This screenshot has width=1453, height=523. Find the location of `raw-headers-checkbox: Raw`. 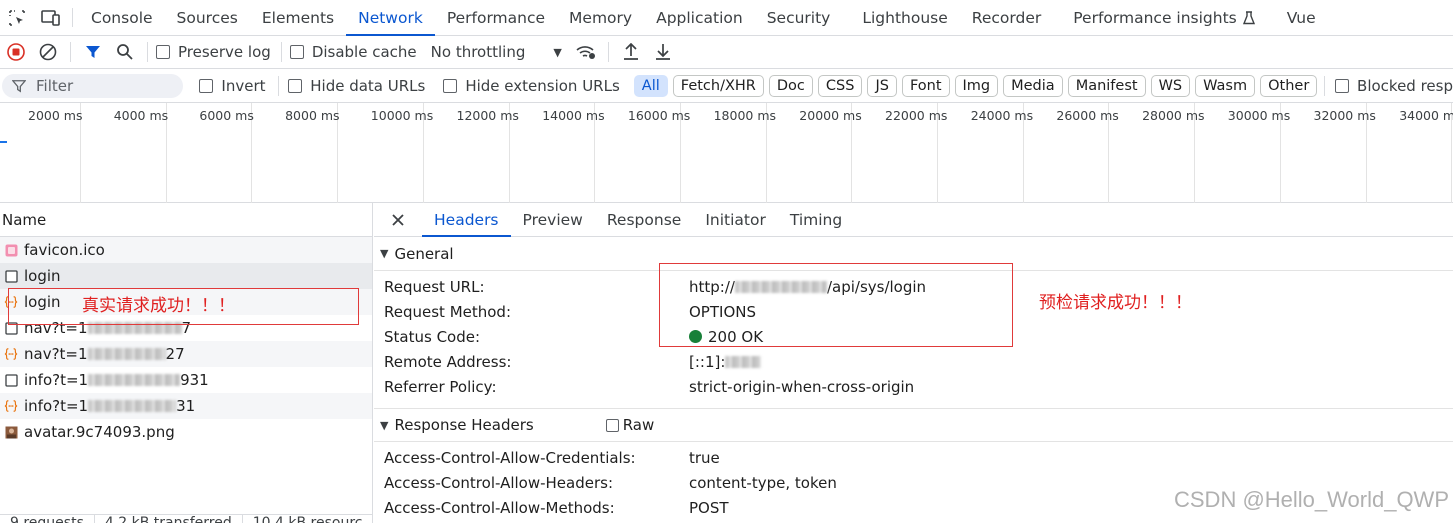

raw-headers-checkbox: Raw is located at coordinates (629, 425).